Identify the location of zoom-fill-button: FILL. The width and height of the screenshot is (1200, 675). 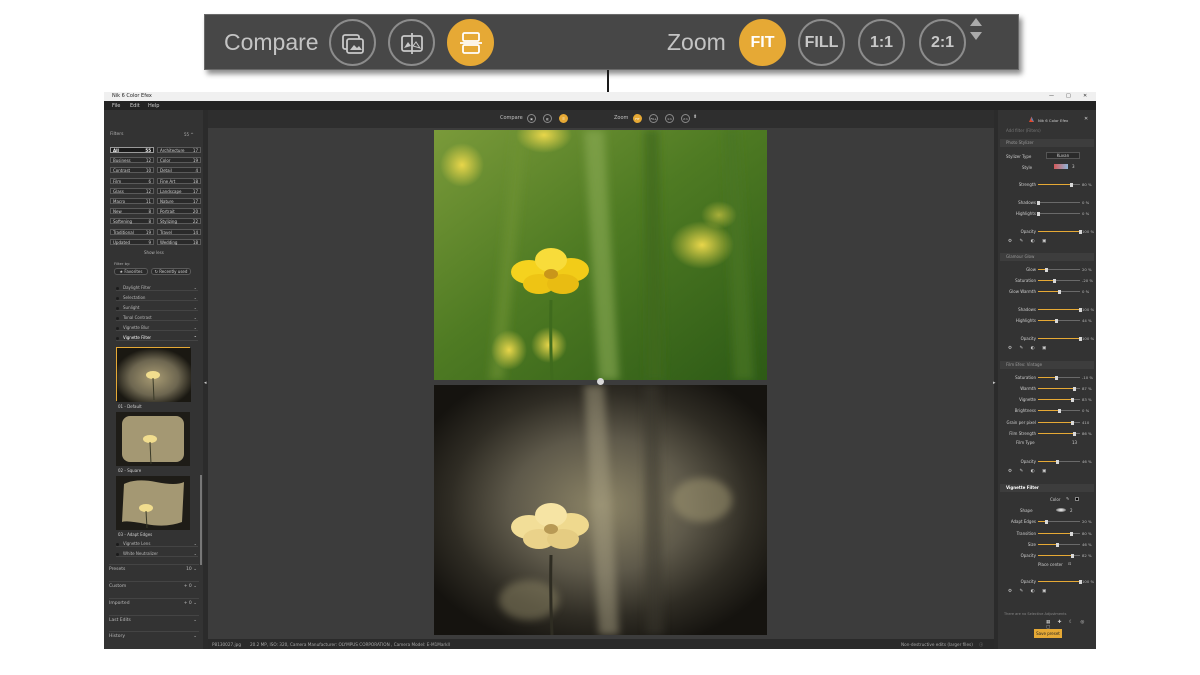
(821, 42).